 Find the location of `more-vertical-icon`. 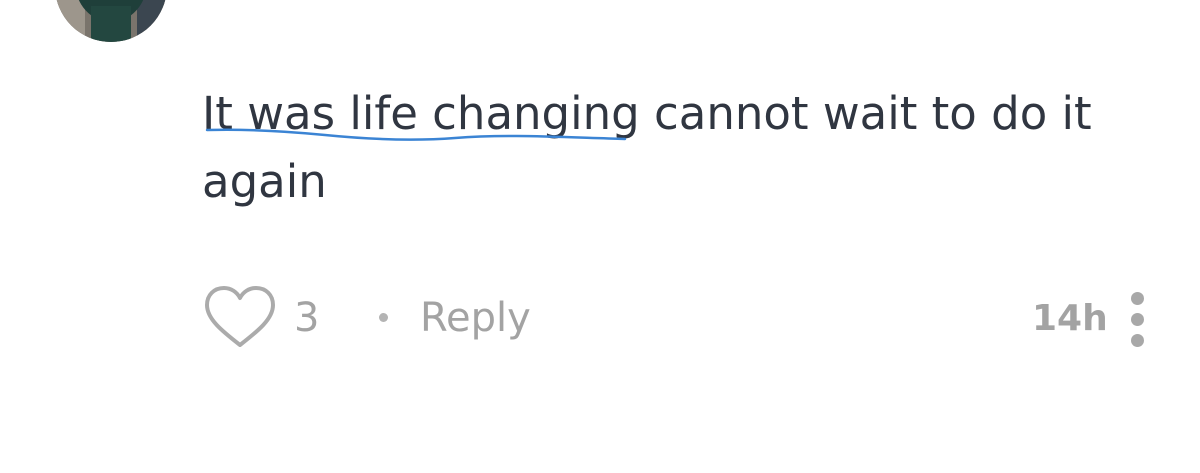

more-vertical-icon is located at coordinates (1137, 298).